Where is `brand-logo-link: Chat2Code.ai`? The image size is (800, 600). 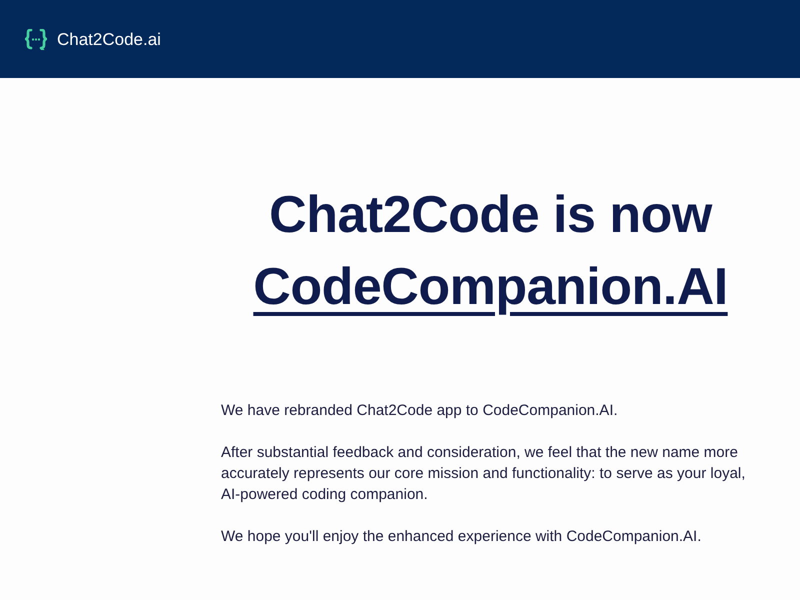
brand-logo-link: Chat2Code.ai is located at coordinates (93, 39).